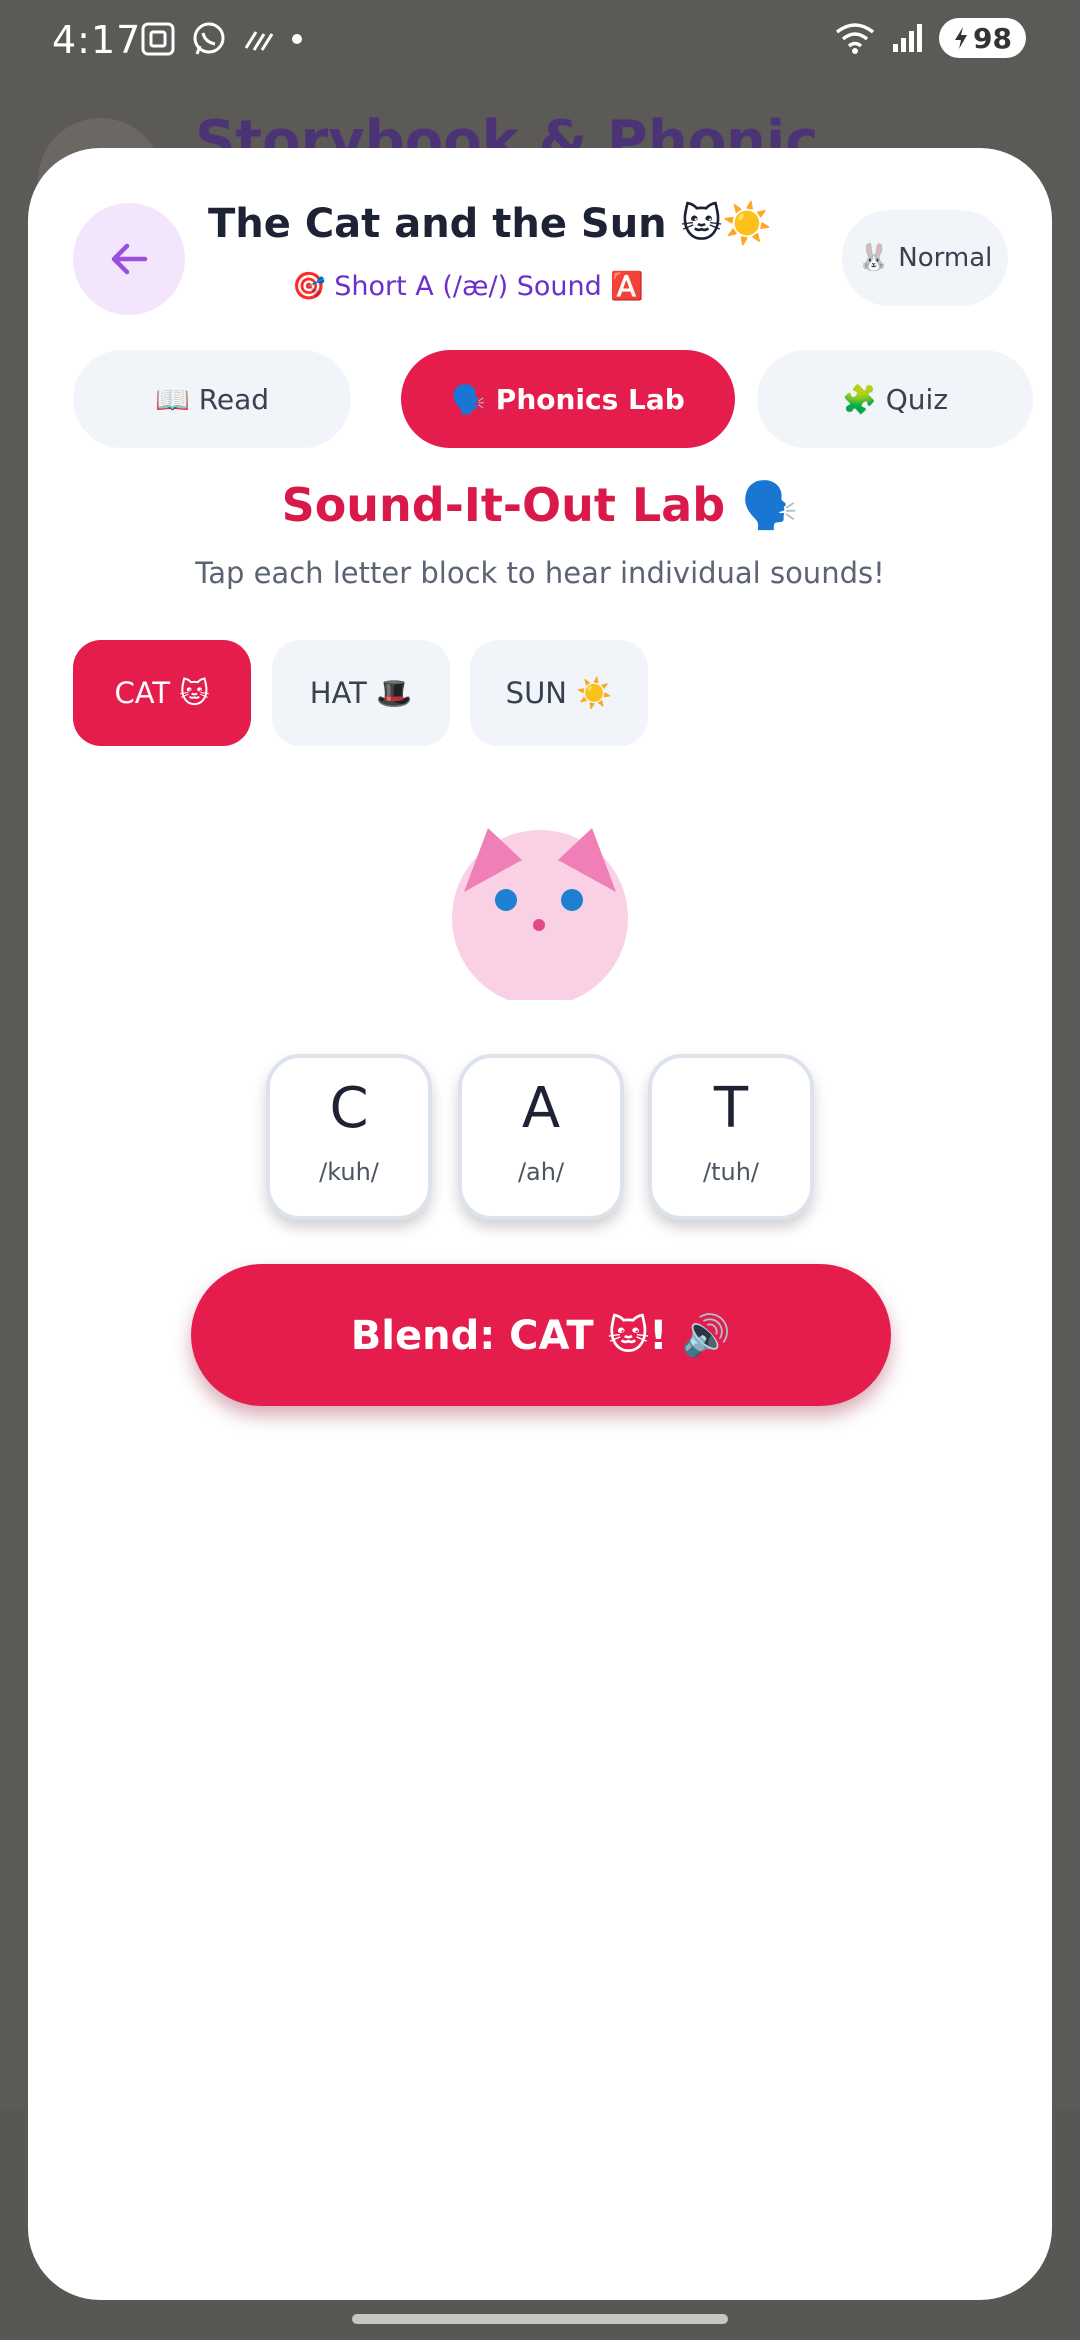 The image size is (1080, 2340). I want to click on word-chip-label: HAT 🎩, so click(361, 692).